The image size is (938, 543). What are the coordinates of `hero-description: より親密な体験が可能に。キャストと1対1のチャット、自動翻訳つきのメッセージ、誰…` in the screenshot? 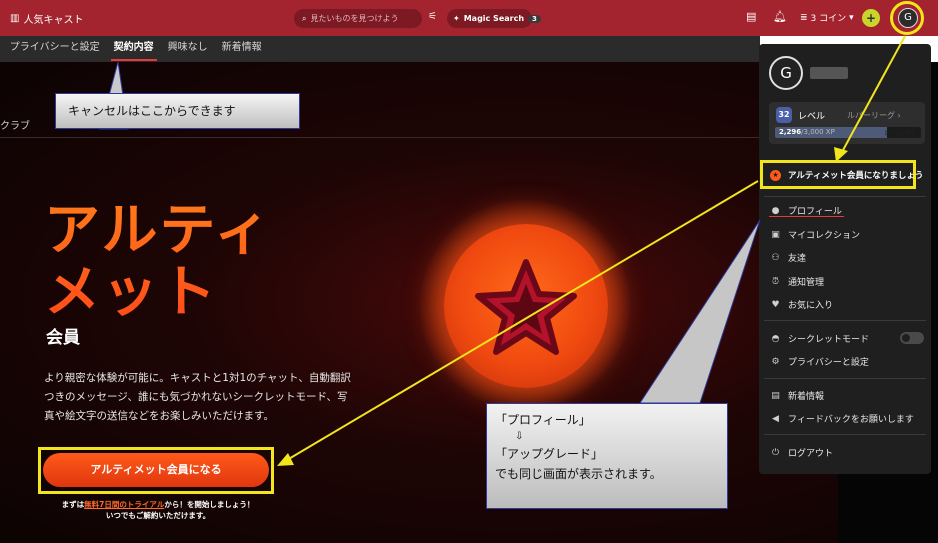 It's located at (197, 397).